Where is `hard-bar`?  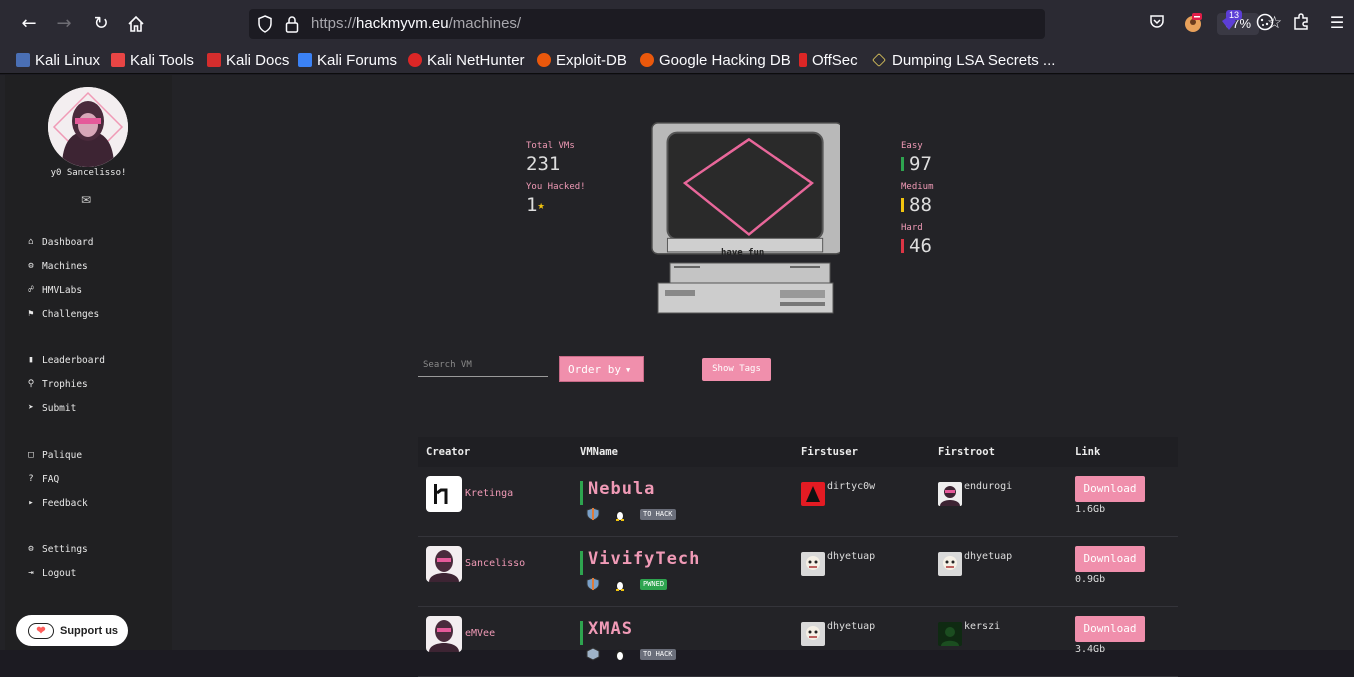
hard-bar is located at coordinates (902, 246).